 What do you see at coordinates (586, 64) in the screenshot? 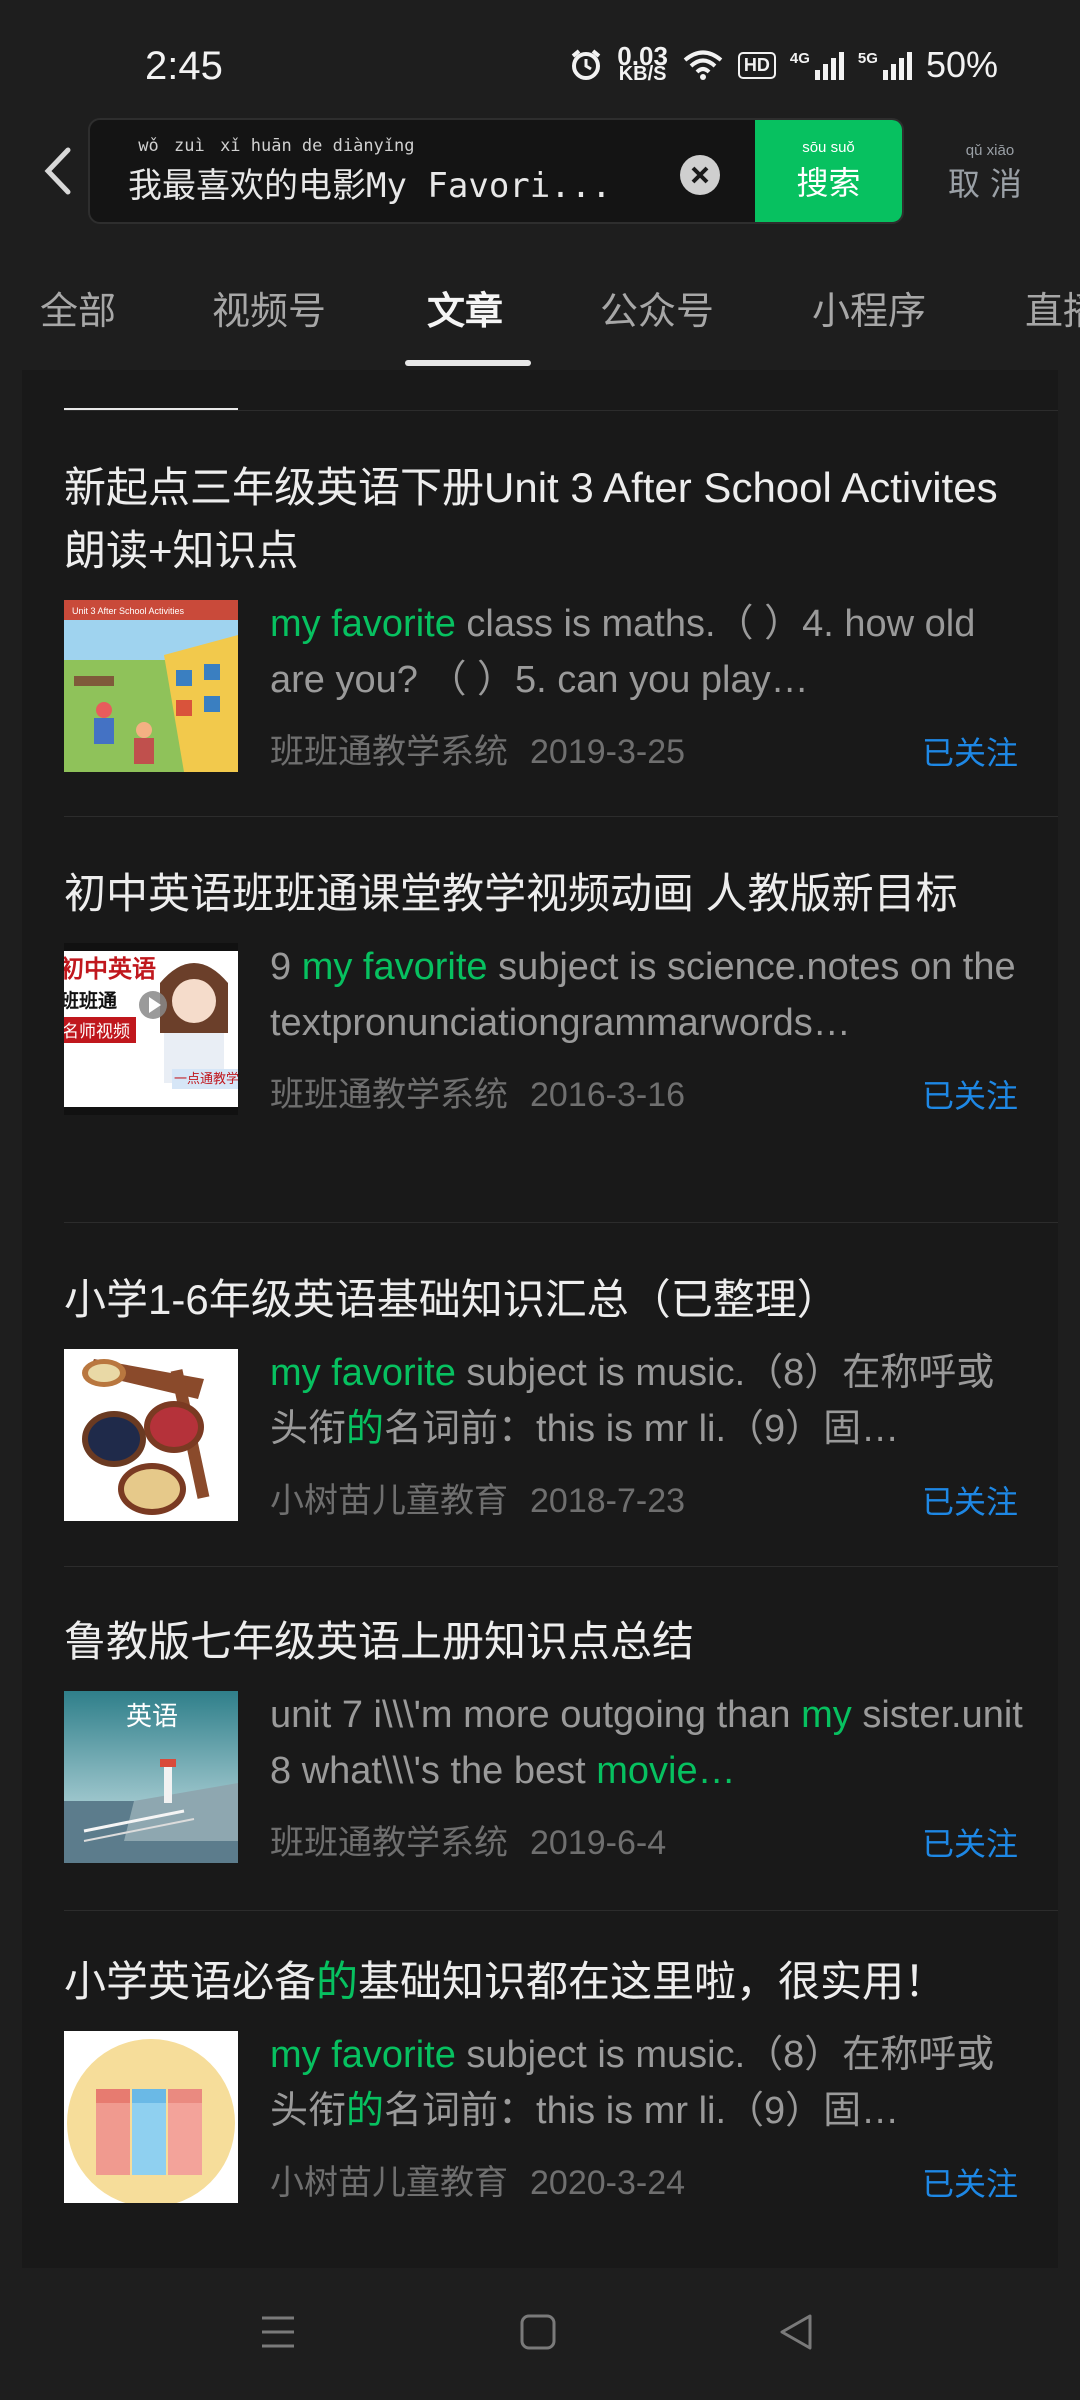
I see `alarm-icon` at bounding box center [586, 64].